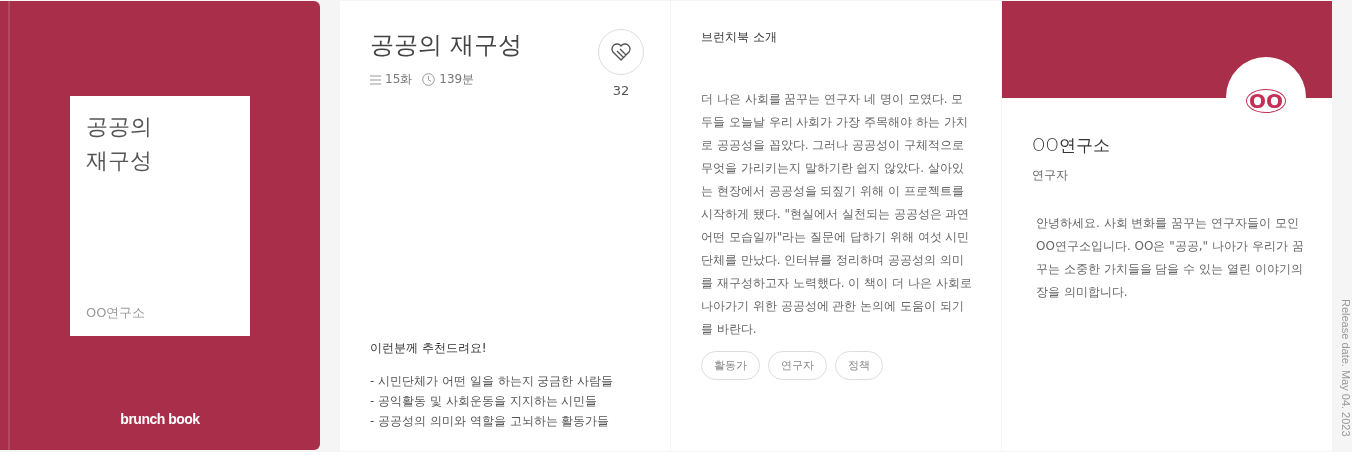 The height and width of the screenshot is (452, 1352). What do you see at coordinates (1050, 175) in the screenshot?
I see `author-role: 연구자` at bounding box center [1050, 175].